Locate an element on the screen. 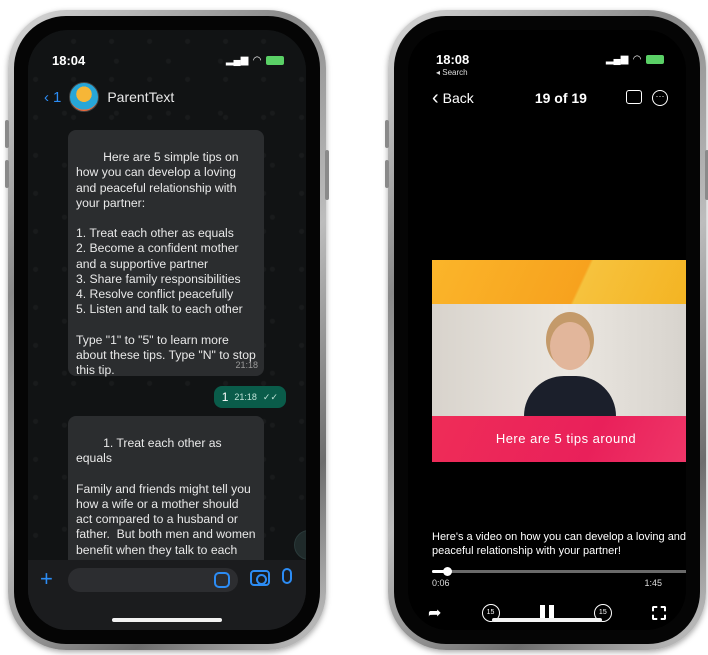 This screenshot has width=708, height=655. share-icon: ➦ is located at coordinates (434, 613).